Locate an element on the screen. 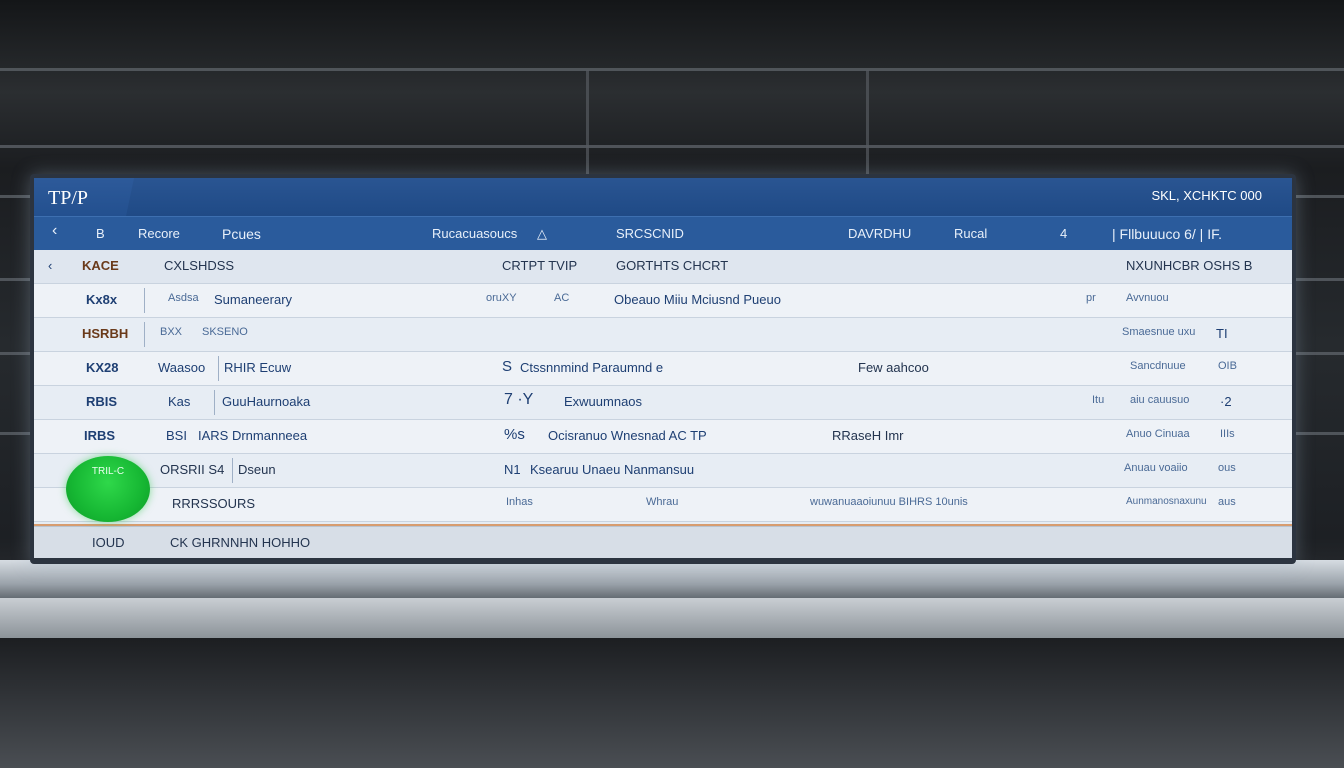 This screenshot has height=768, width=1344. toolbar-item-recore: Recore is located at coordinates (159, 233).